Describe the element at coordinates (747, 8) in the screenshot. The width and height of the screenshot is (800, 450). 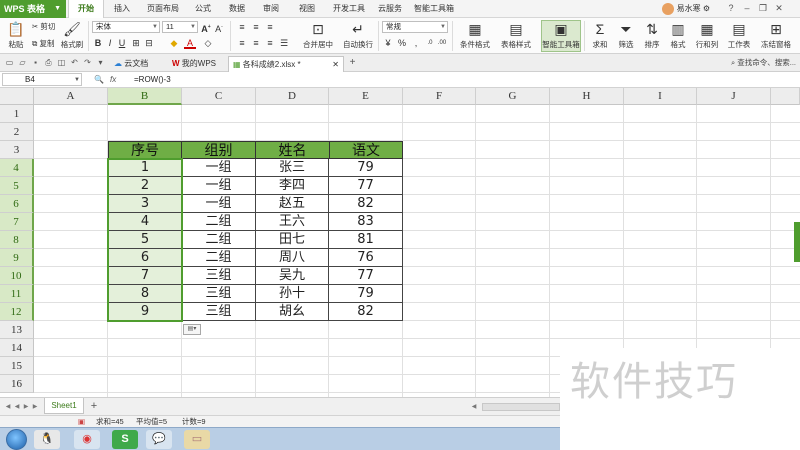
I see `minimize-icon: –` at that location.